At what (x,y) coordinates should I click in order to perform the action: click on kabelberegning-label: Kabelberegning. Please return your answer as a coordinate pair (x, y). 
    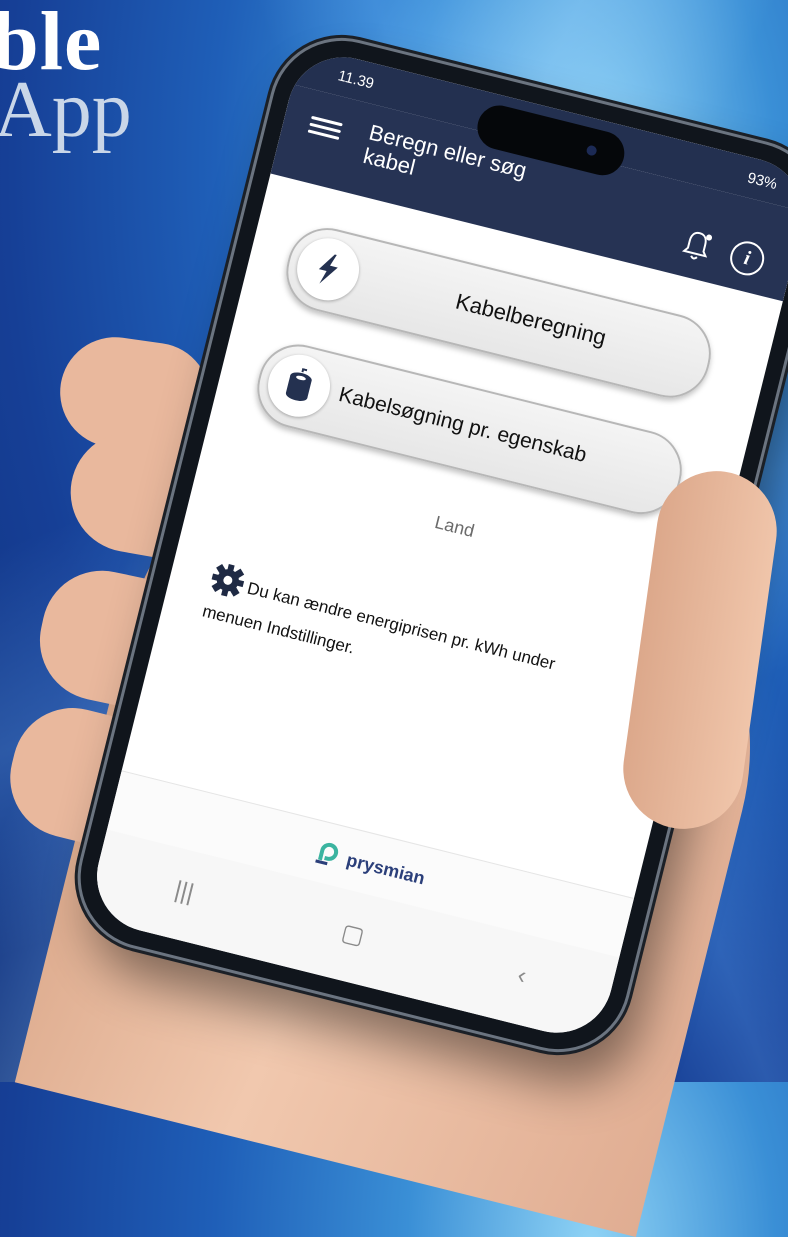
    Looking at the image, I should click on (531, 319).